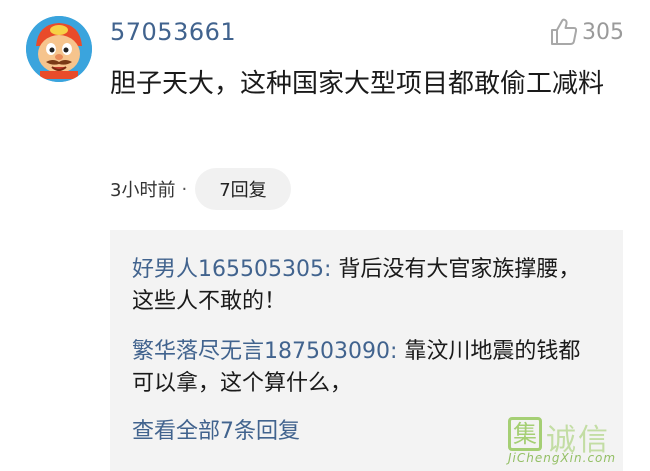 This screenshot has height=471, width=650. Describe the element at coordinates (143, 190) in the screenshot. I see `comment-time: 3小时前` at that location.